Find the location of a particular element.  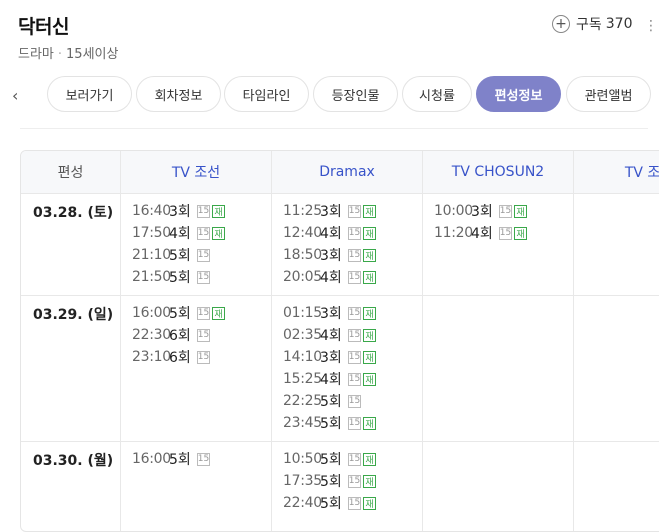

air-time: 21:50 is located at coordinates (151, 277).